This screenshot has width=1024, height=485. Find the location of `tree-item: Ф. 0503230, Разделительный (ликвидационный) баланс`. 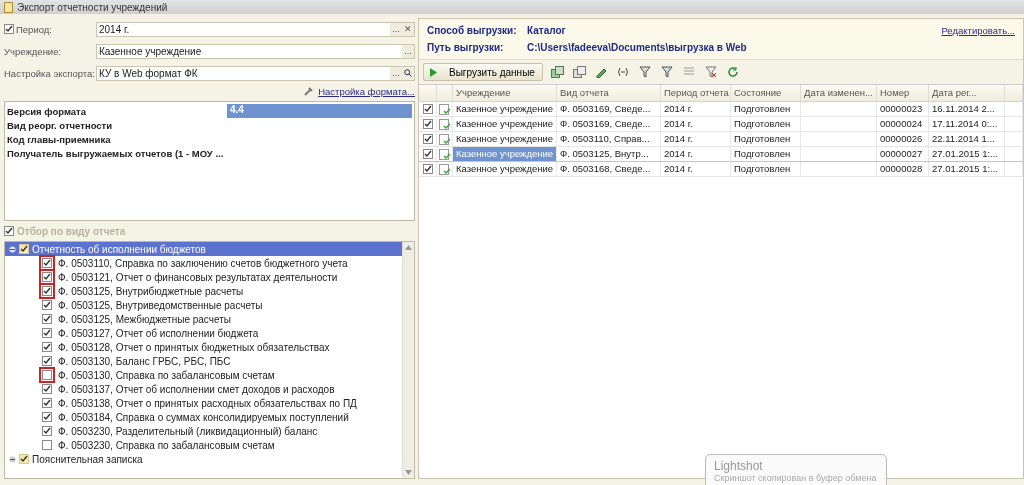

tree-item: Ф. 0503230, Разделительный (ликвидационный) баланс is located at coordinates (203, 431).